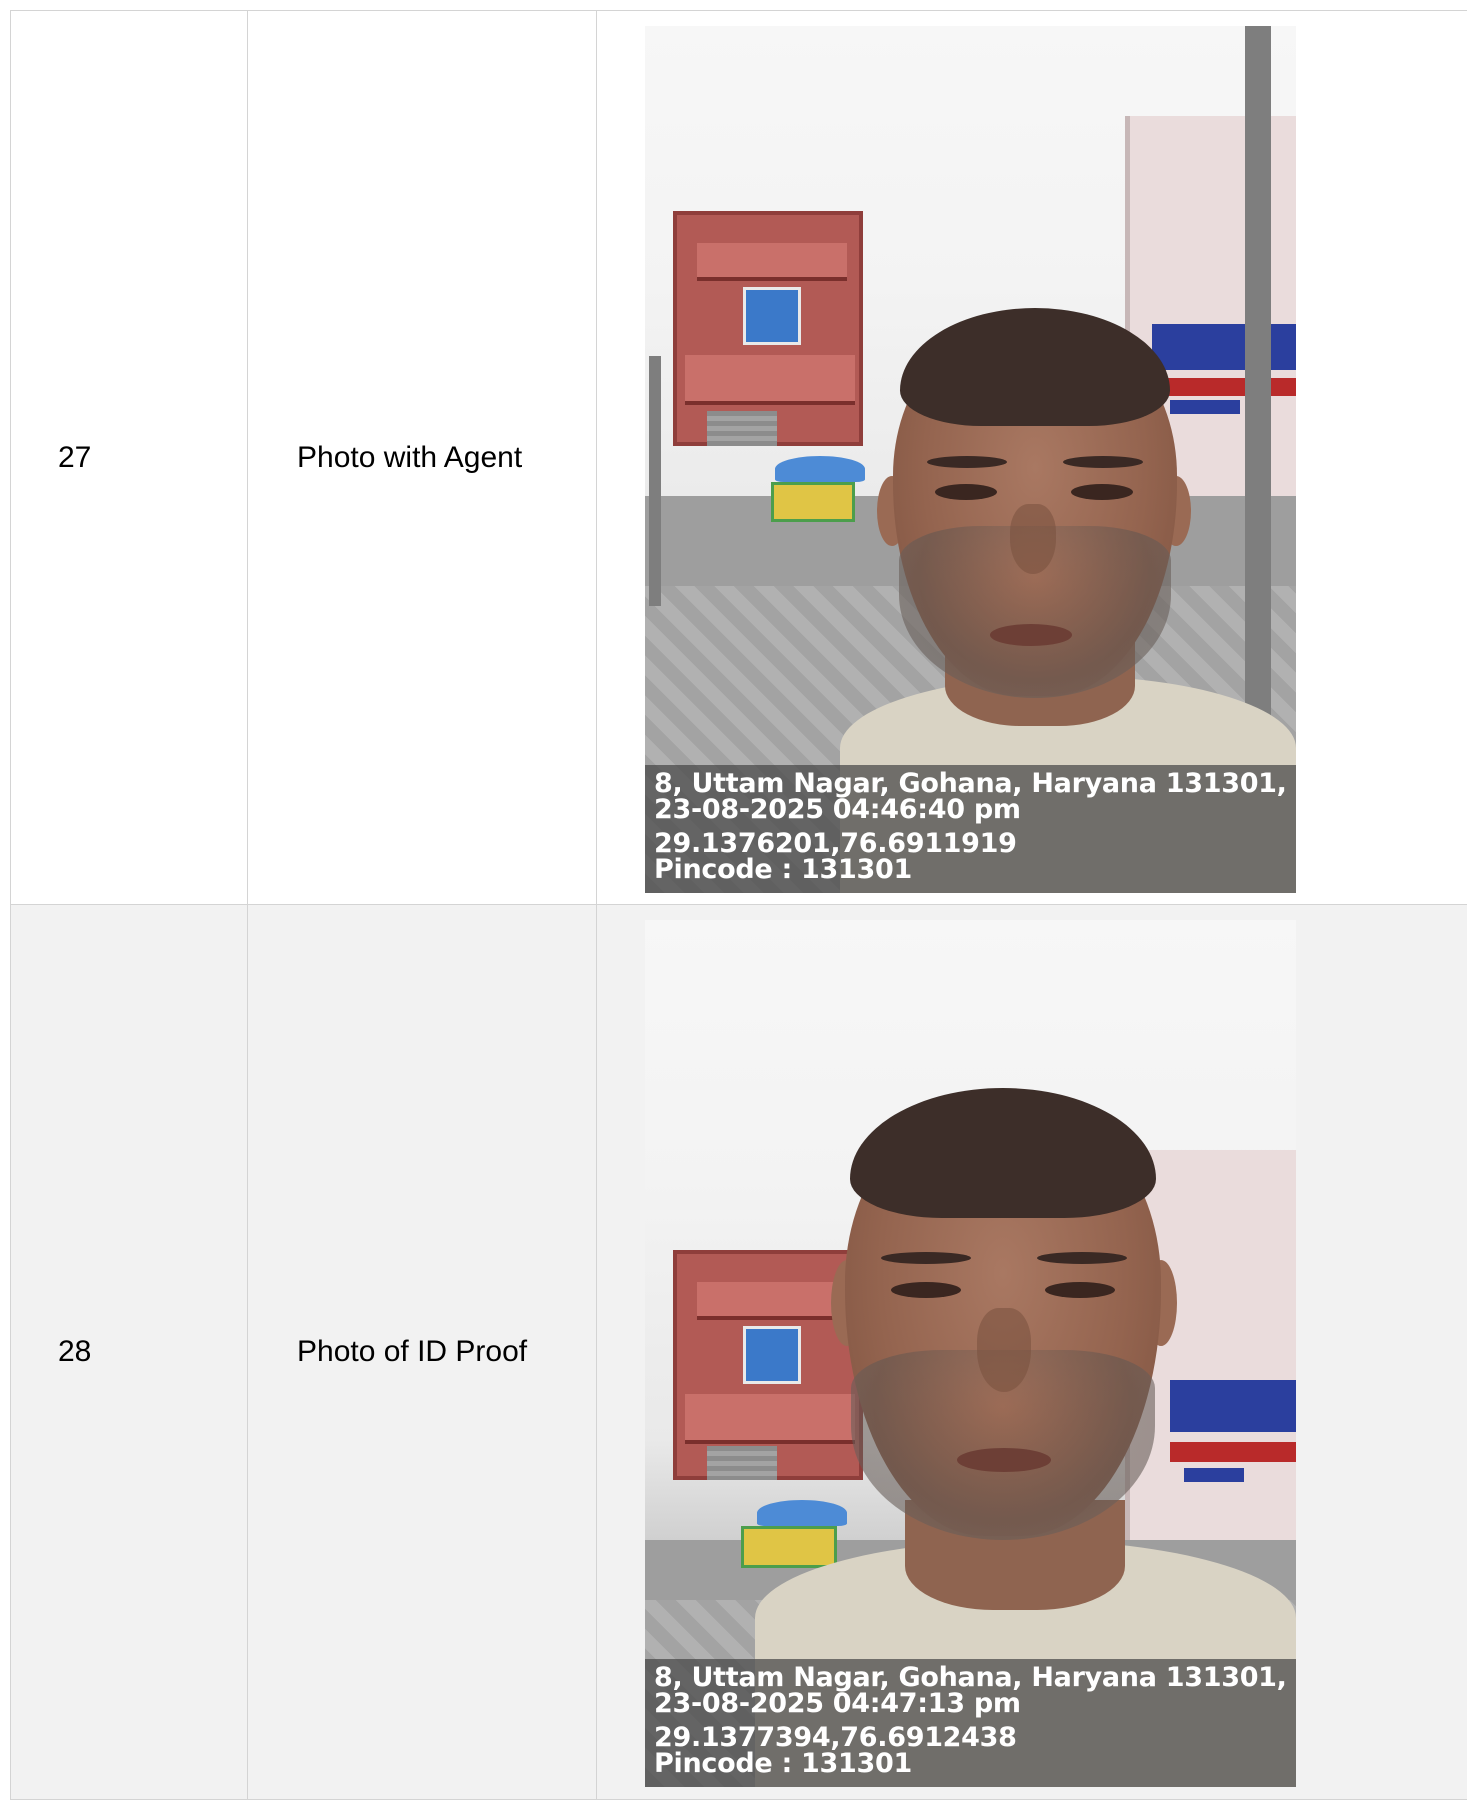 This screenshot has width=1467, height=1800. Describe the element at coordinates (129, 1352) in the screenshot. I see `row-number: 28` at that location.